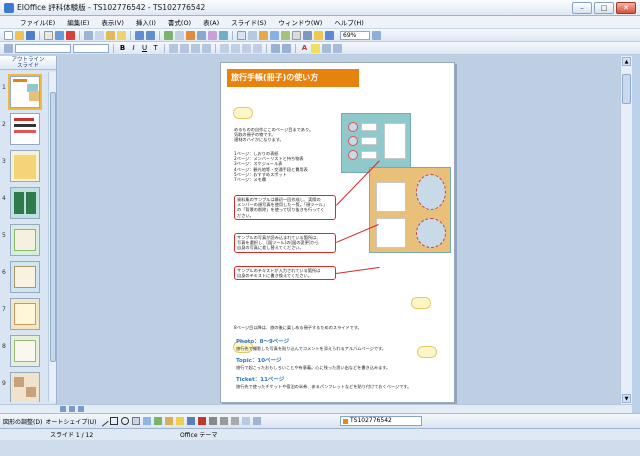 Image resolution: width=640 pixels, height=456 pixels. What do you see at coordinates (582, 7) in the screenshot?
I see `minimize-button: –` at bounding box center [582, 7].